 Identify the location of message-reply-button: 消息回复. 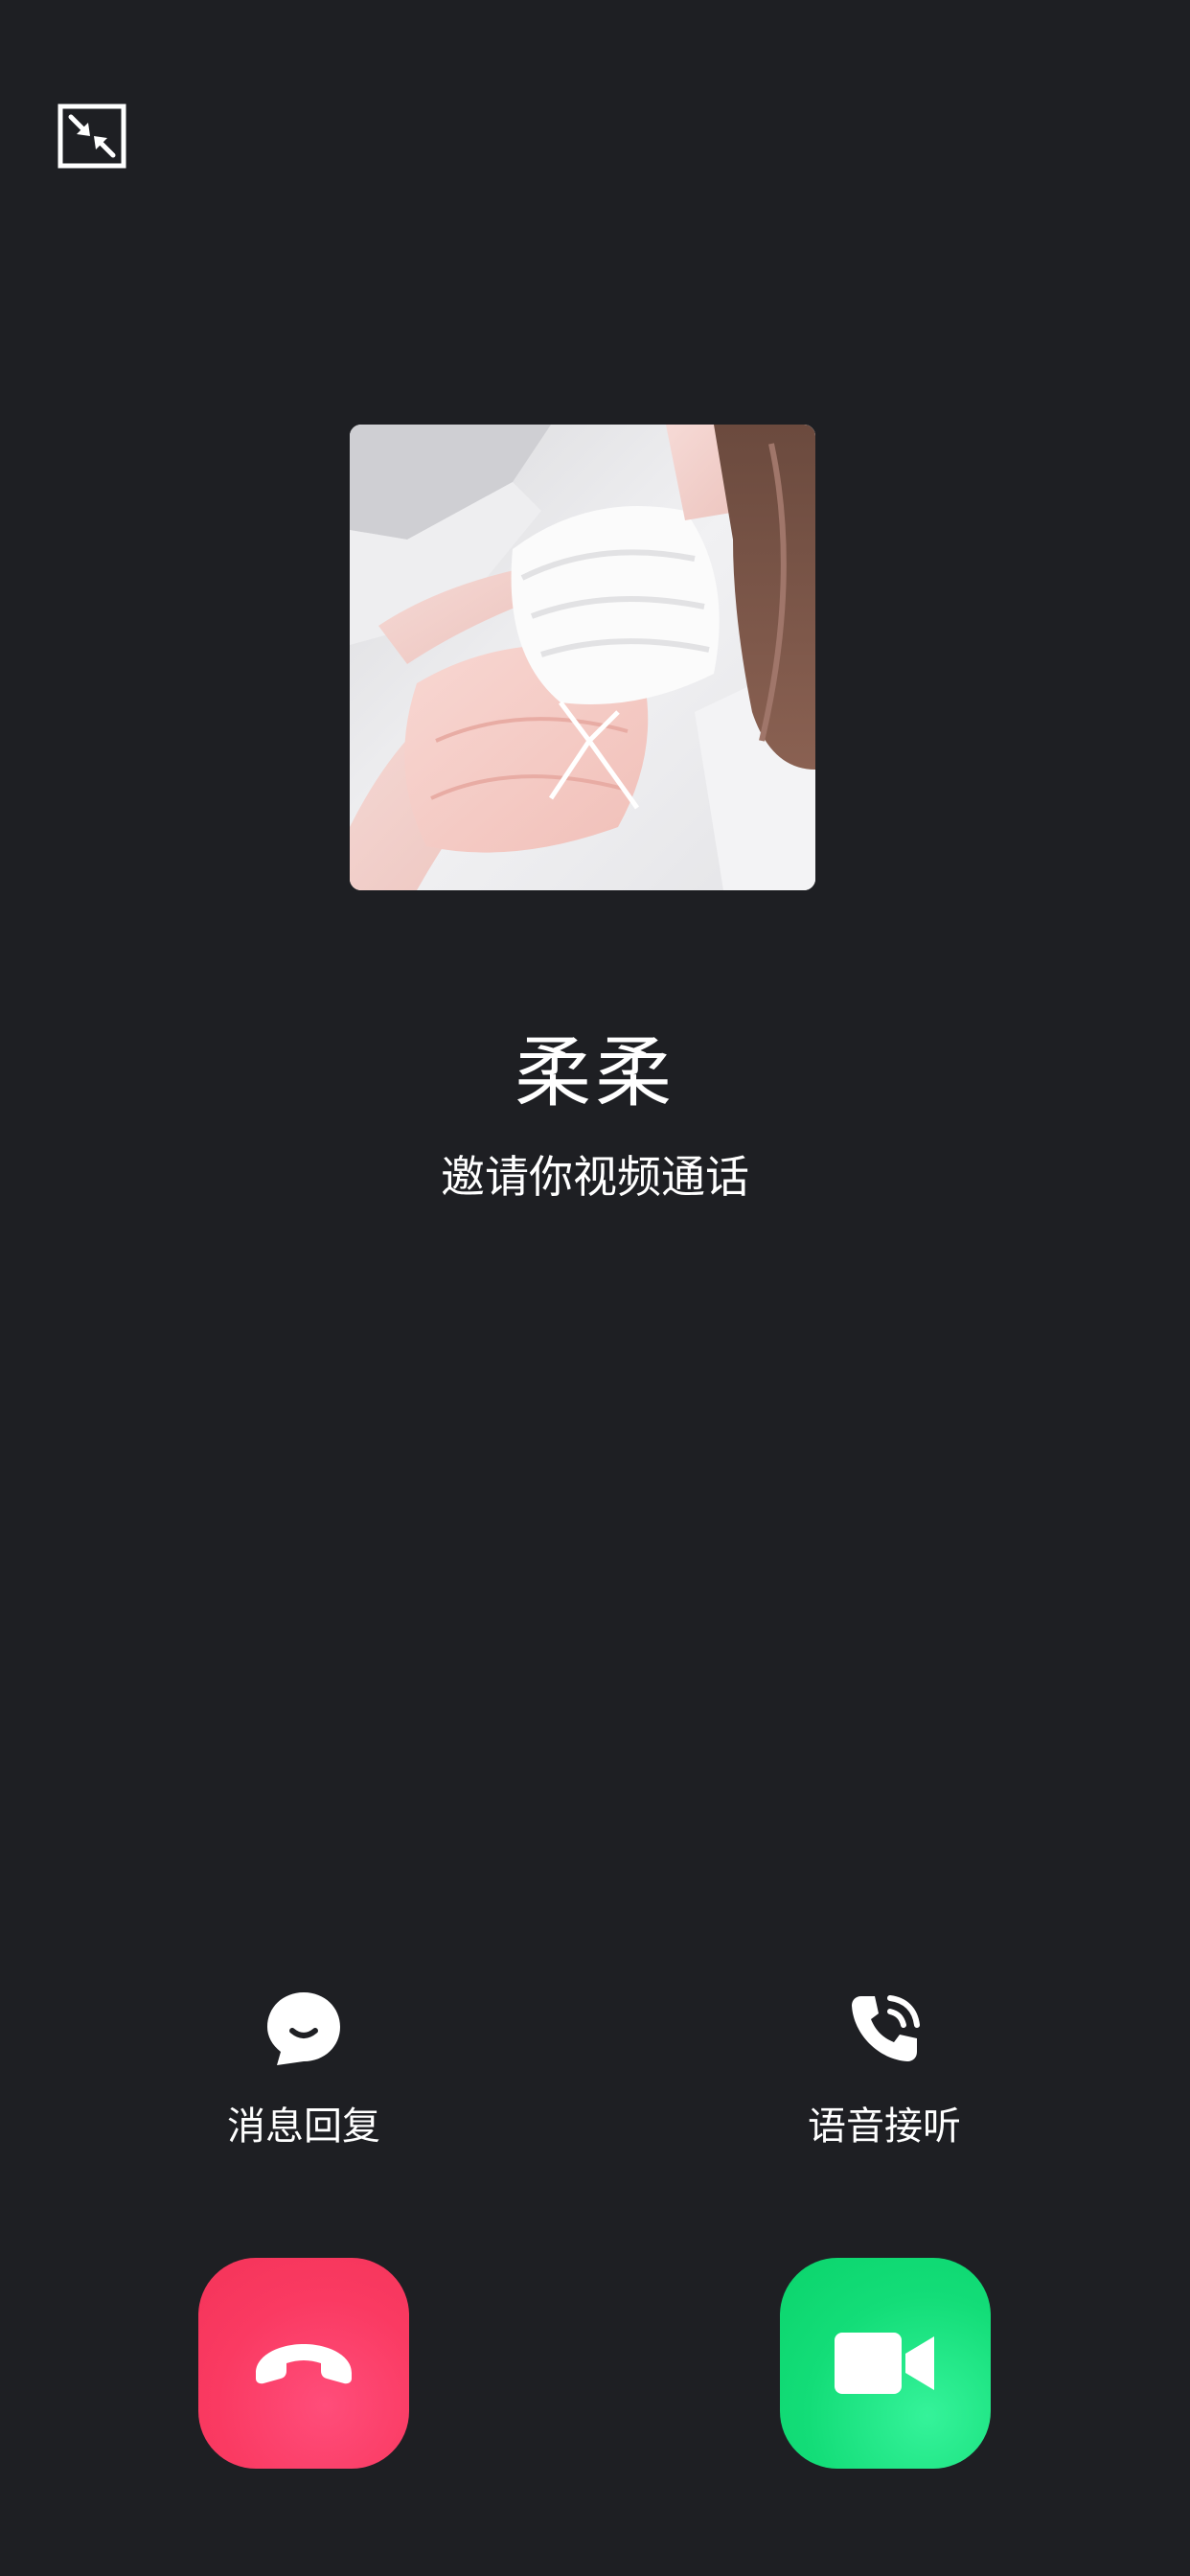
(303, 2080).